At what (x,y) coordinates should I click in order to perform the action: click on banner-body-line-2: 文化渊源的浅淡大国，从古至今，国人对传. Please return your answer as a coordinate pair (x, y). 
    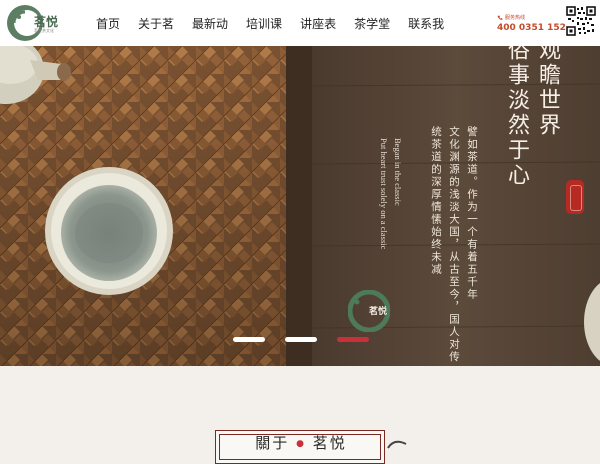
    Looking at the image, I should click on (454, 245).